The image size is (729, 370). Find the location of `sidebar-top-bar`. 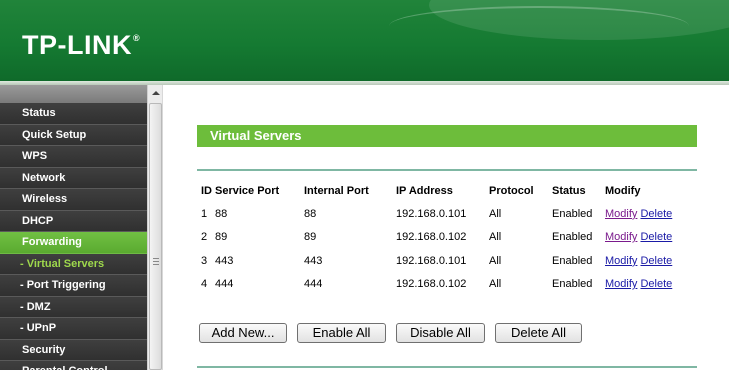

sidebar-top-bar is located at coordinates (73, 94).